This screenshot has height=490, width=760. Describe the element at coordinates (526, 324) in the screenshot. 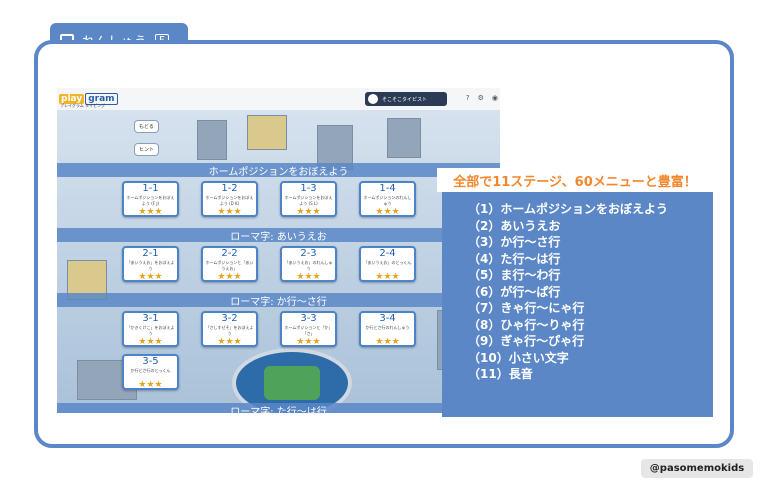

I see `menu-list-item: （8）ひゃ行〜りゃ行` at that location.